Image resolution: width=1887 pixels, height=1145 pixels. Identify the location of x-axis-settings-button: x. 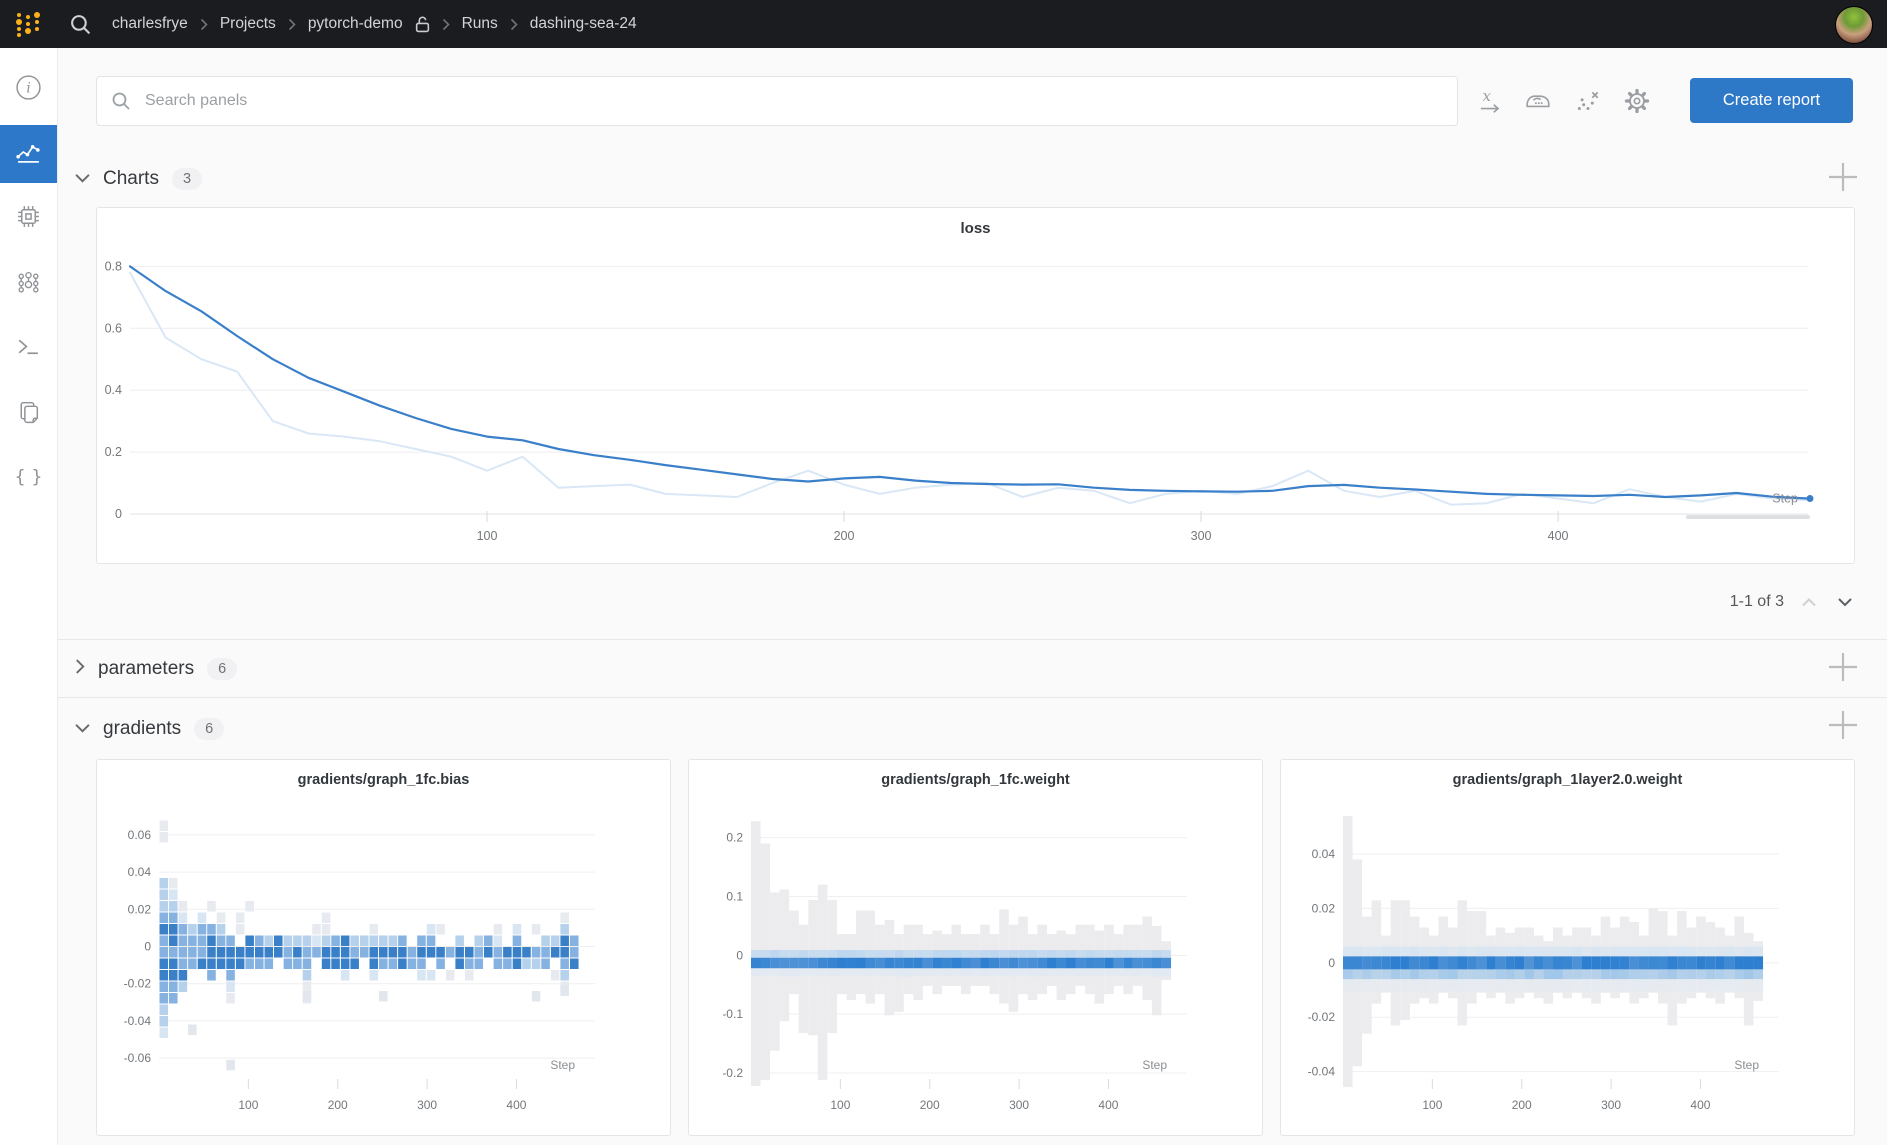
(1490, 101).